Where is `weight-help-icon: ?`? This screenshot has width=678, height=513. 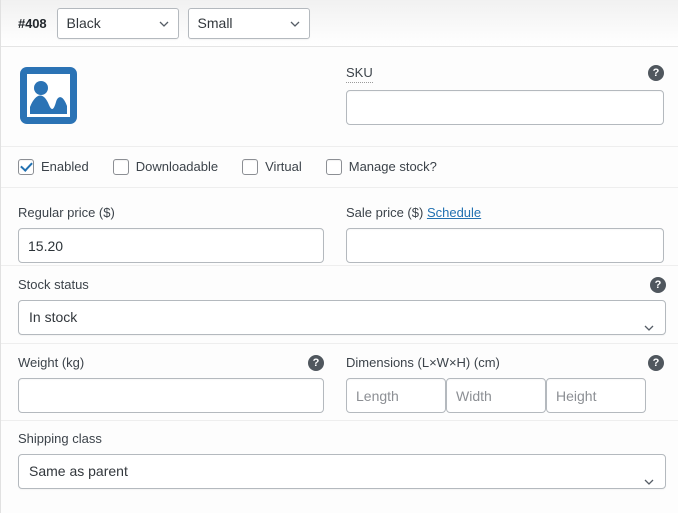 weight-help-icon: ? is located at coordinates (316, 363).